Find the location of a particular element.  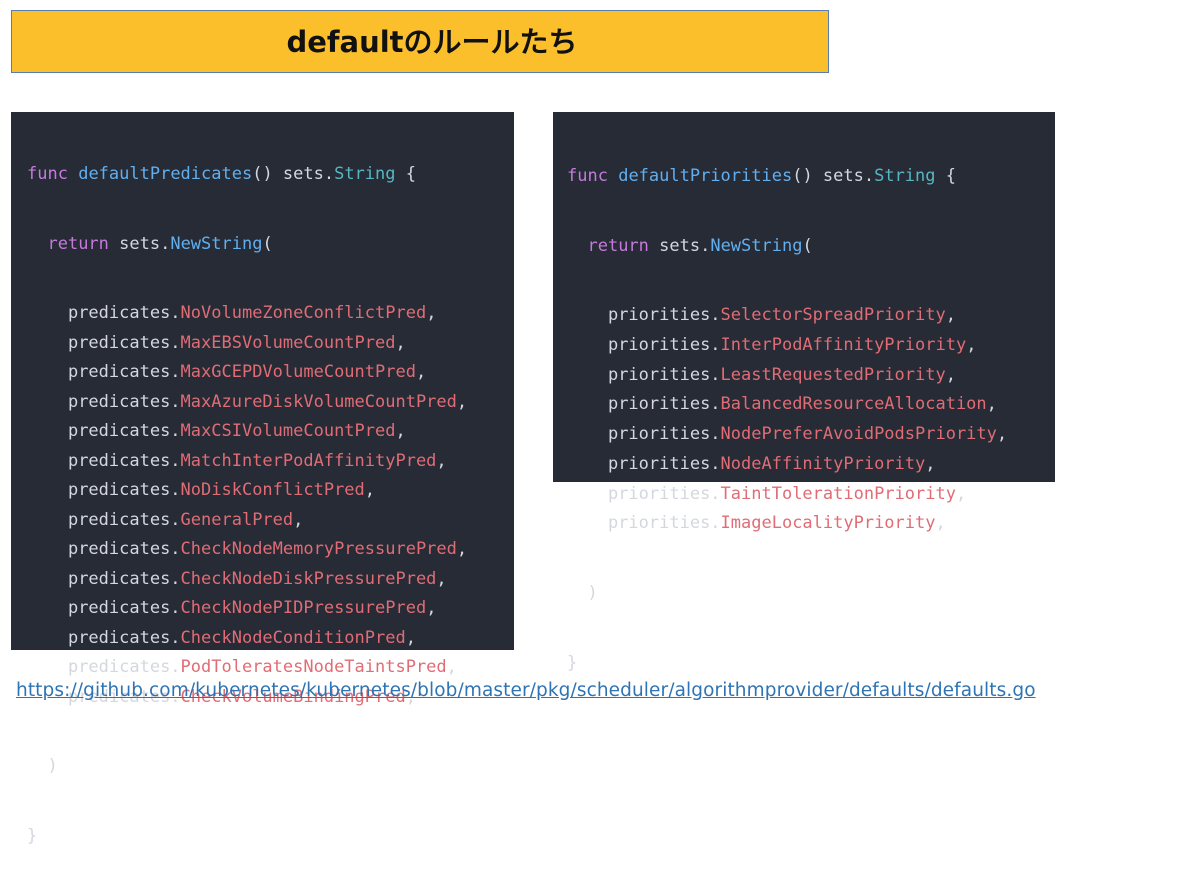

identifier: NoVolumeZoneConflictPred is located at coordinates (303, 313).